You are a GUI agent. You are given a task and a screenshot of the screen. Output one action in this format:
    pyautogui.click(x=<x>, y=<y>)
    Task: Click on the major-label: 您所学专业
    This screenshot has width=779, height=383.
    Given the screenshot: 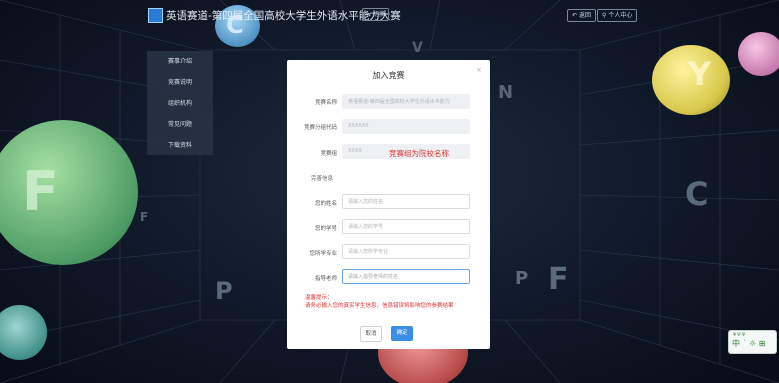 What is the action you would take?
    pyautogui.click(x=323, y=254)
    